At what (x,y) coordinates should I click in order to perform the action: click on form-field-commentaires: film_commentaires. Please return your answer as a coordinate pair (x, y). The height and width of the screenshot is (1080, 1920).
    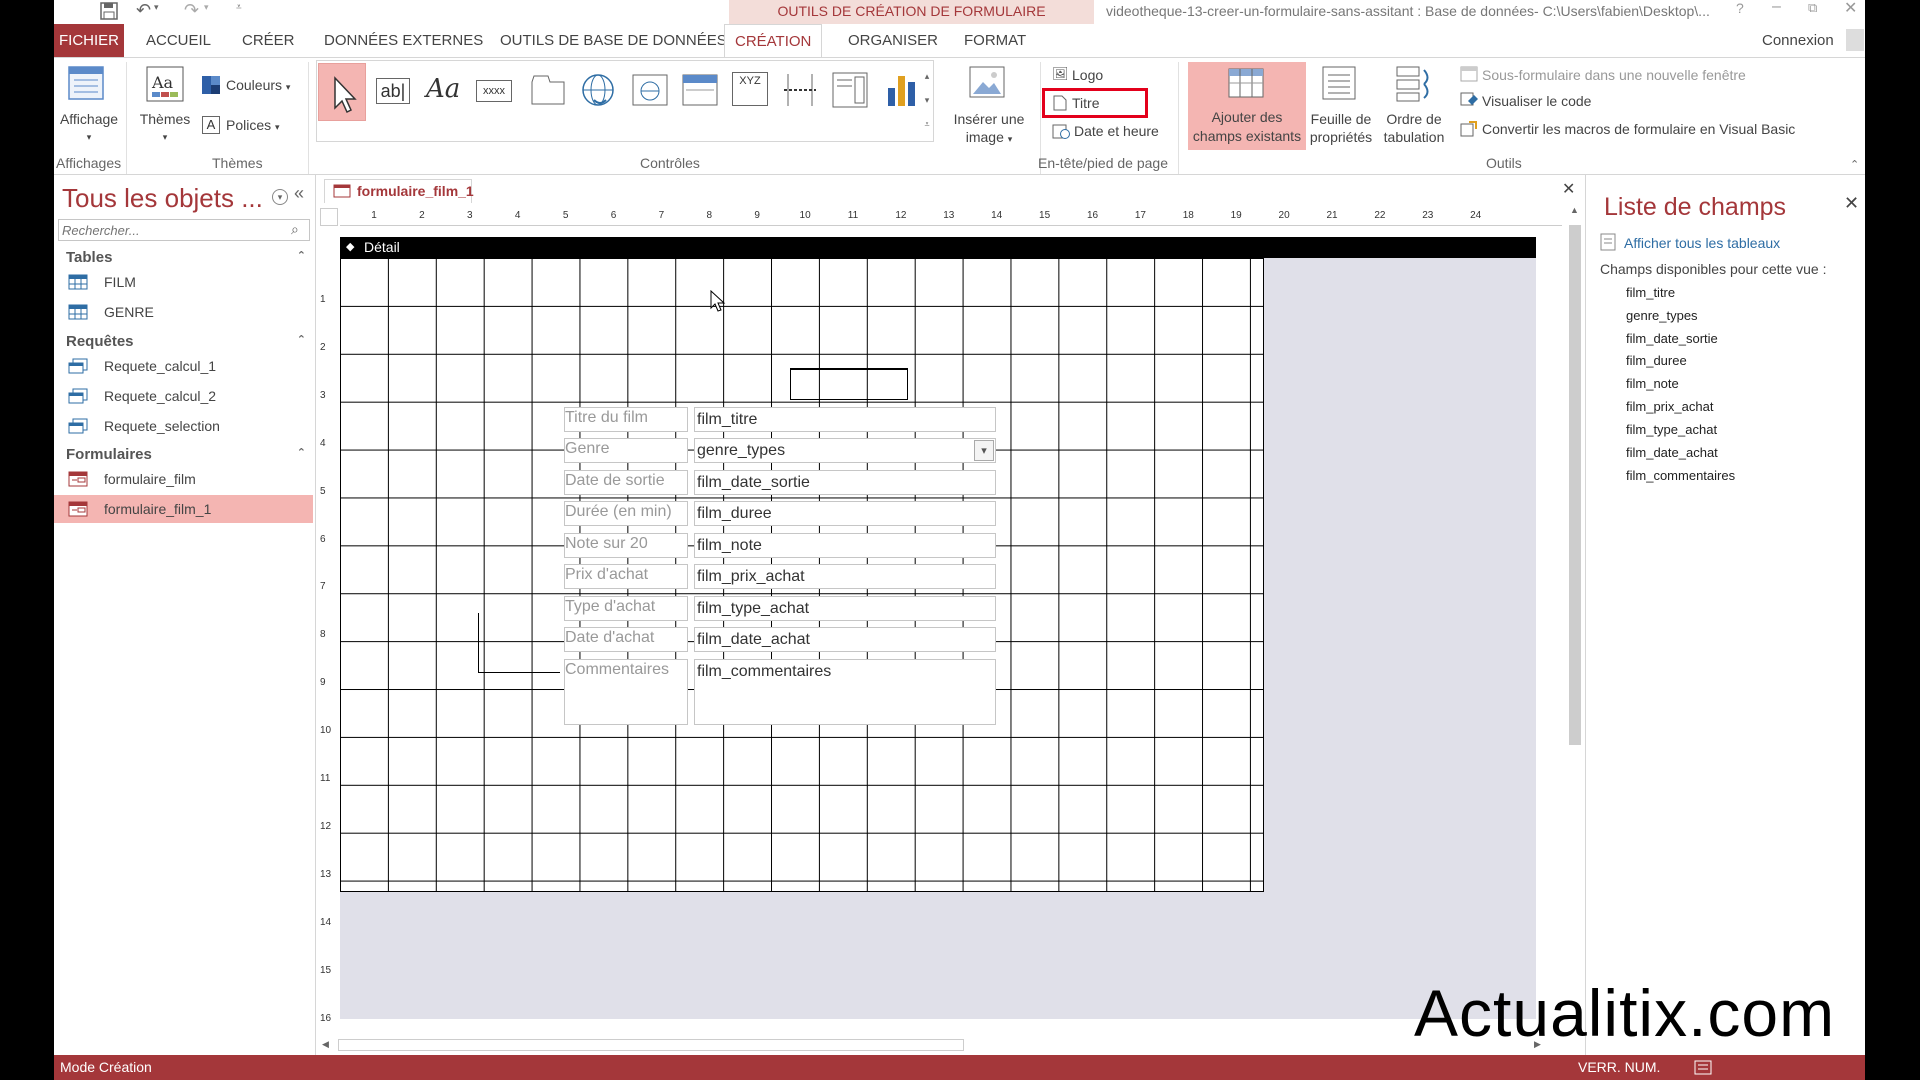
    Looking at the image, I should click on (845, 692).